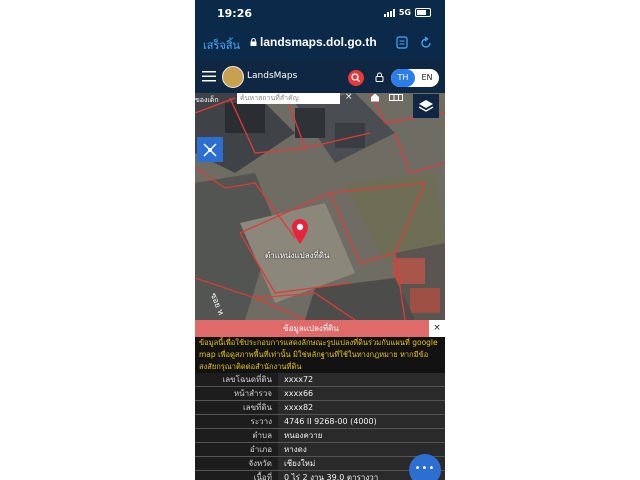  Describe the element at coordinates (396, 97) in the screenshot. I see `grid-icon` at that location.